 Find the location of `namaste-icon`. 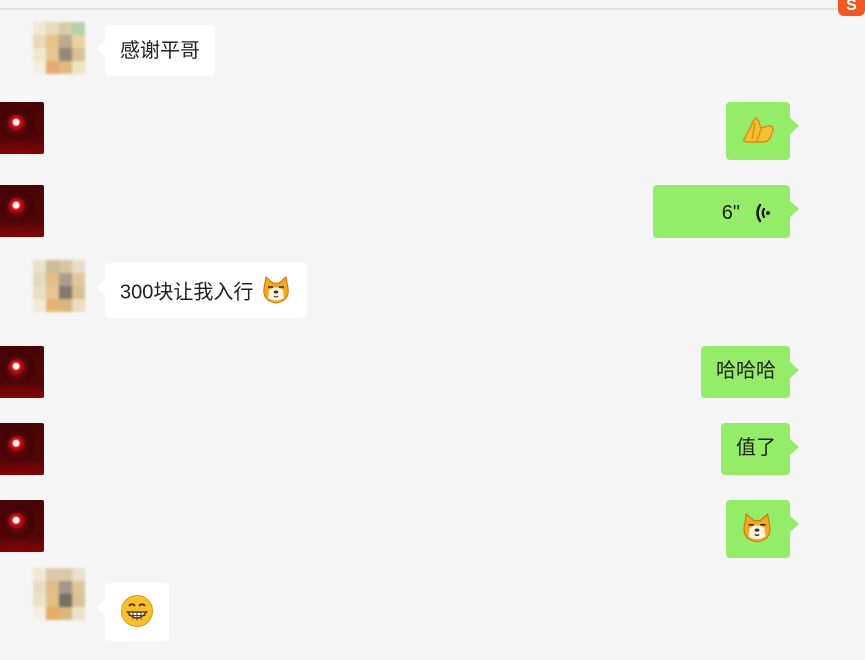

namaste-icon is located at coordinates (758, 130).